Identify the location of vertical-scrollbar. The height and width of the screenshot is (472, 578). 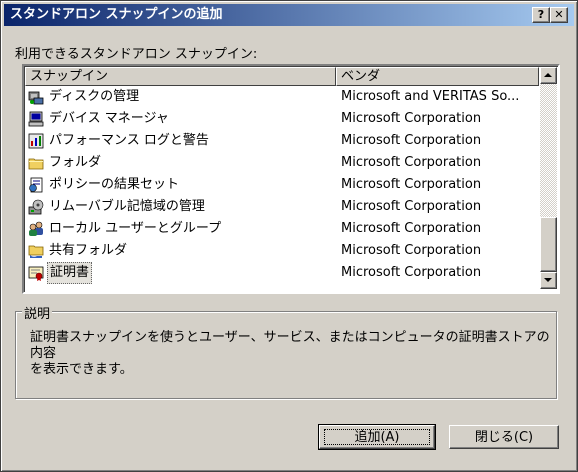
(548, 178).